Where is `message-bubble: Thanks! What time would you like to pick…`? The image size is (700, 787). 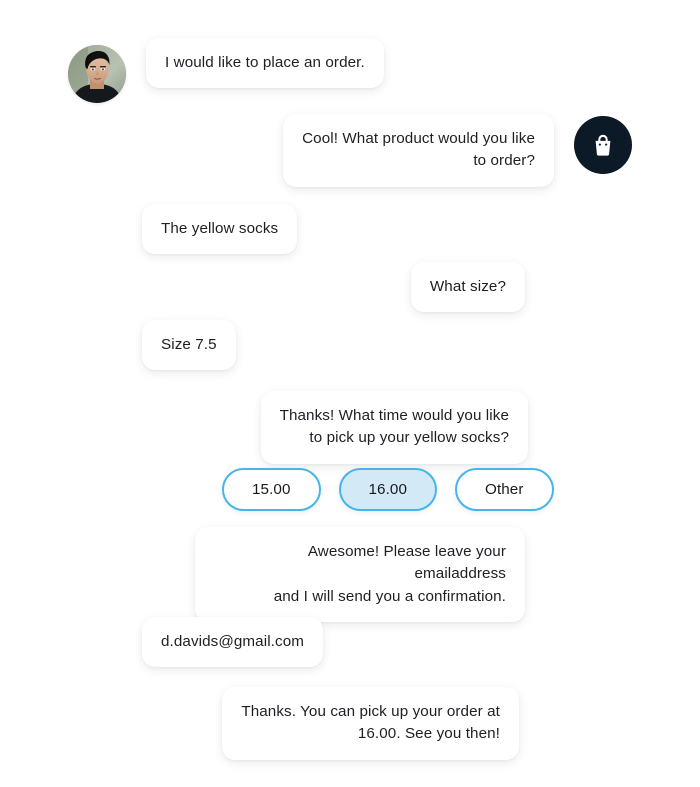 message-bubble: Thanks! What time would you like to pick… is located at coordinates (394, 427).